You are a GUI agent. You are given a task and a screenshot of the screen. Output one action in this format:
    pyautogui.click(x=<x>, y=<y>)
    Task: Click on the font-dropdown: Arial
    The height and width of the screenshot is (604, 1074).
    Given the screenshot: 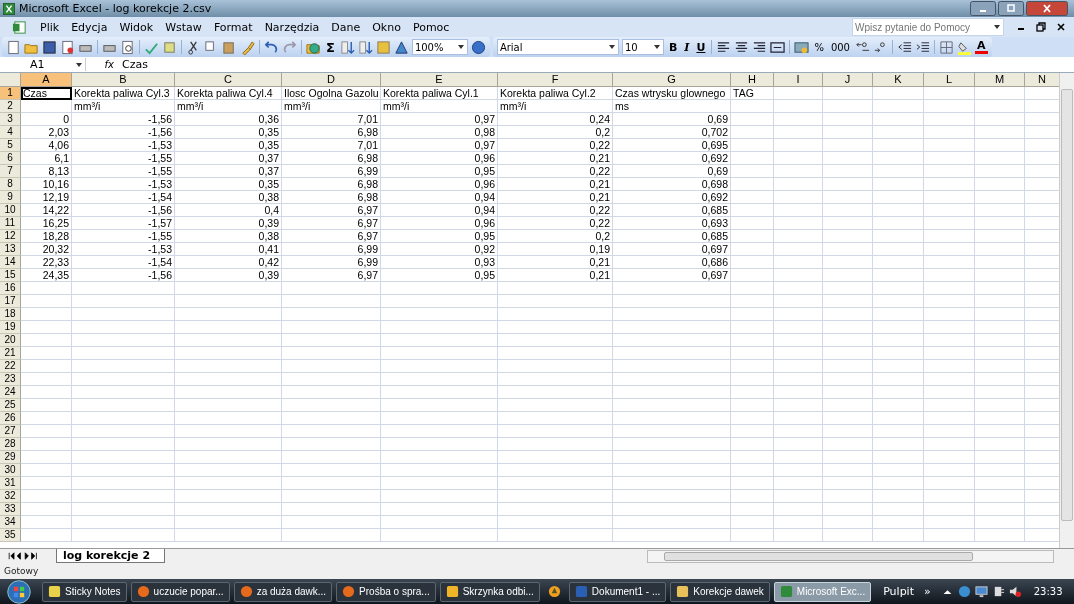 What is the action you would take?
    pyautogui.click(x=557, y=47)
    